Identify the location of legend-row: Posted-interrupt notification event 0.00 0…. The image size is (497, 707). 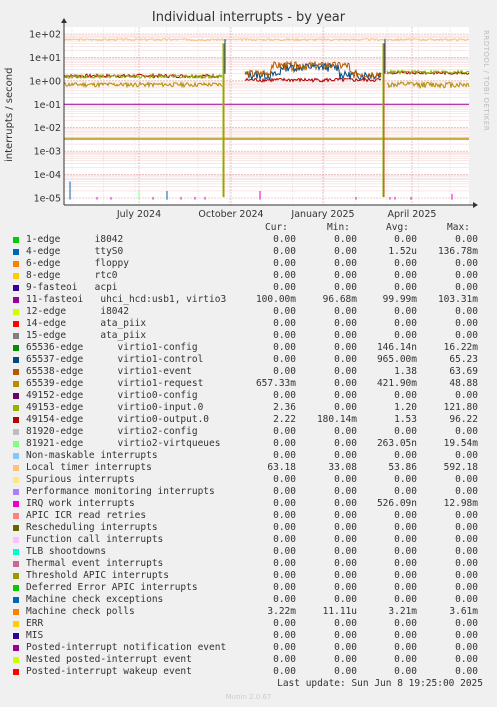
(248, 648).